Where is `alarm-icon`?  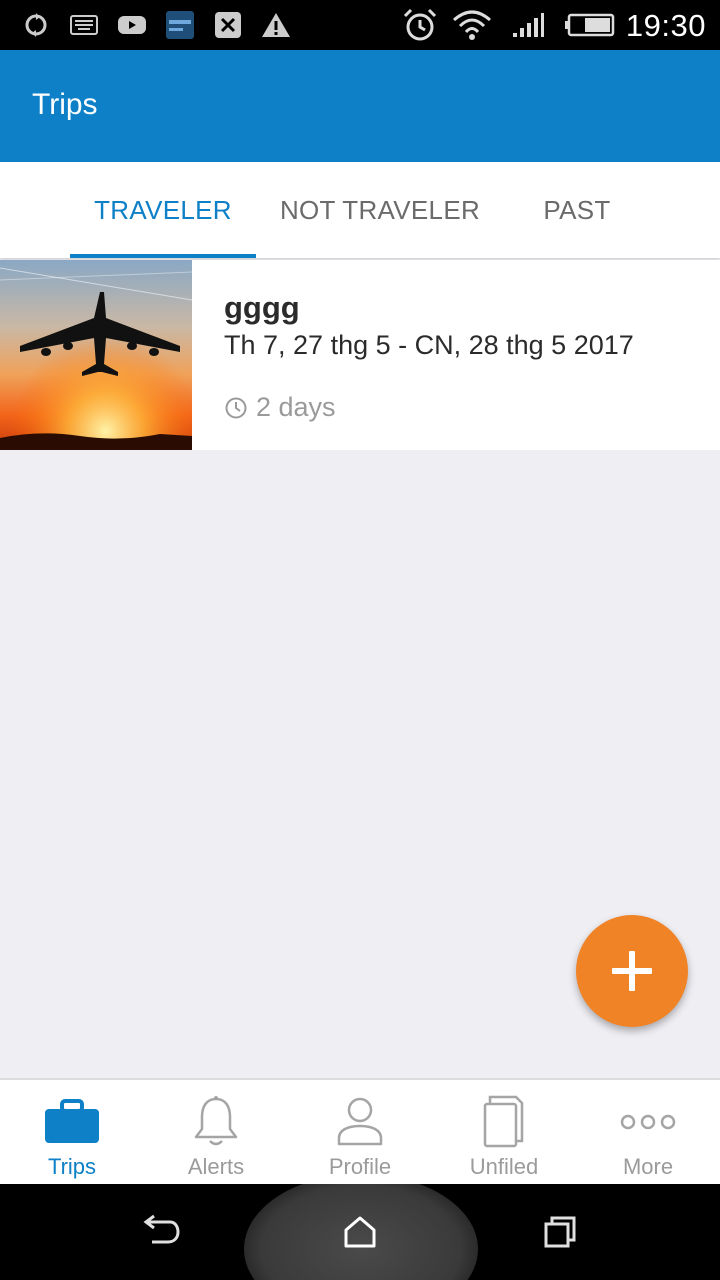 alarm-icon is located at coordinates (420, 24).